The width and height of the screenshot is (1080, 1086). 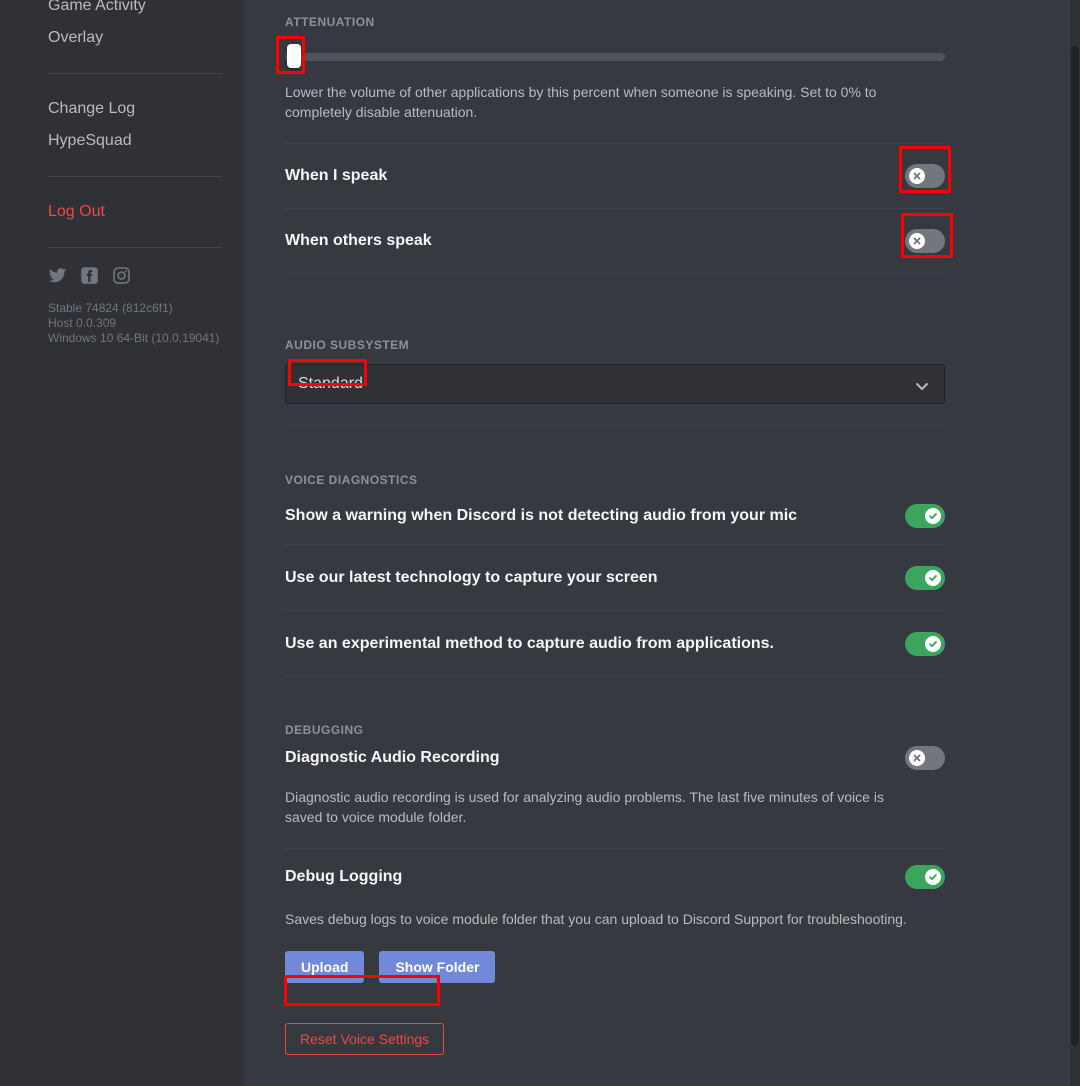 What do you see at coordinates (365, 1039) in the screenshot?
I see `reset-voice-settings-button: Reset Voice Settings` at bounding box center [365, 1039].